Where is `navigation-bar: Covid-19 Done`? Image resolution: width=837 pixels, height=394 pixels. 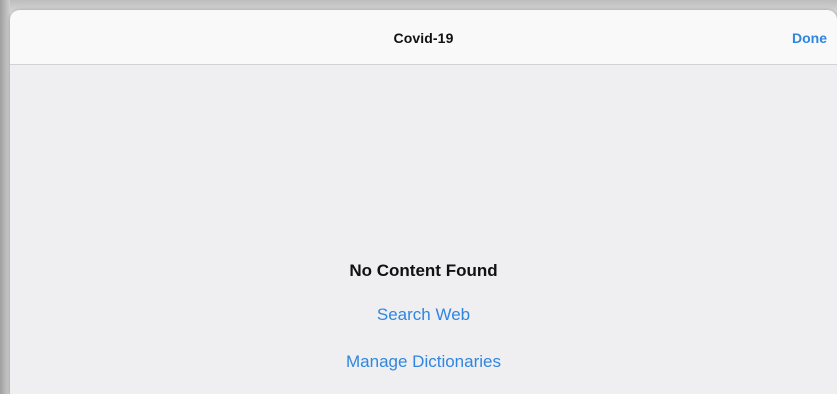
navigation-bar: Covid-19 Done is located at coordinates (423, 37).